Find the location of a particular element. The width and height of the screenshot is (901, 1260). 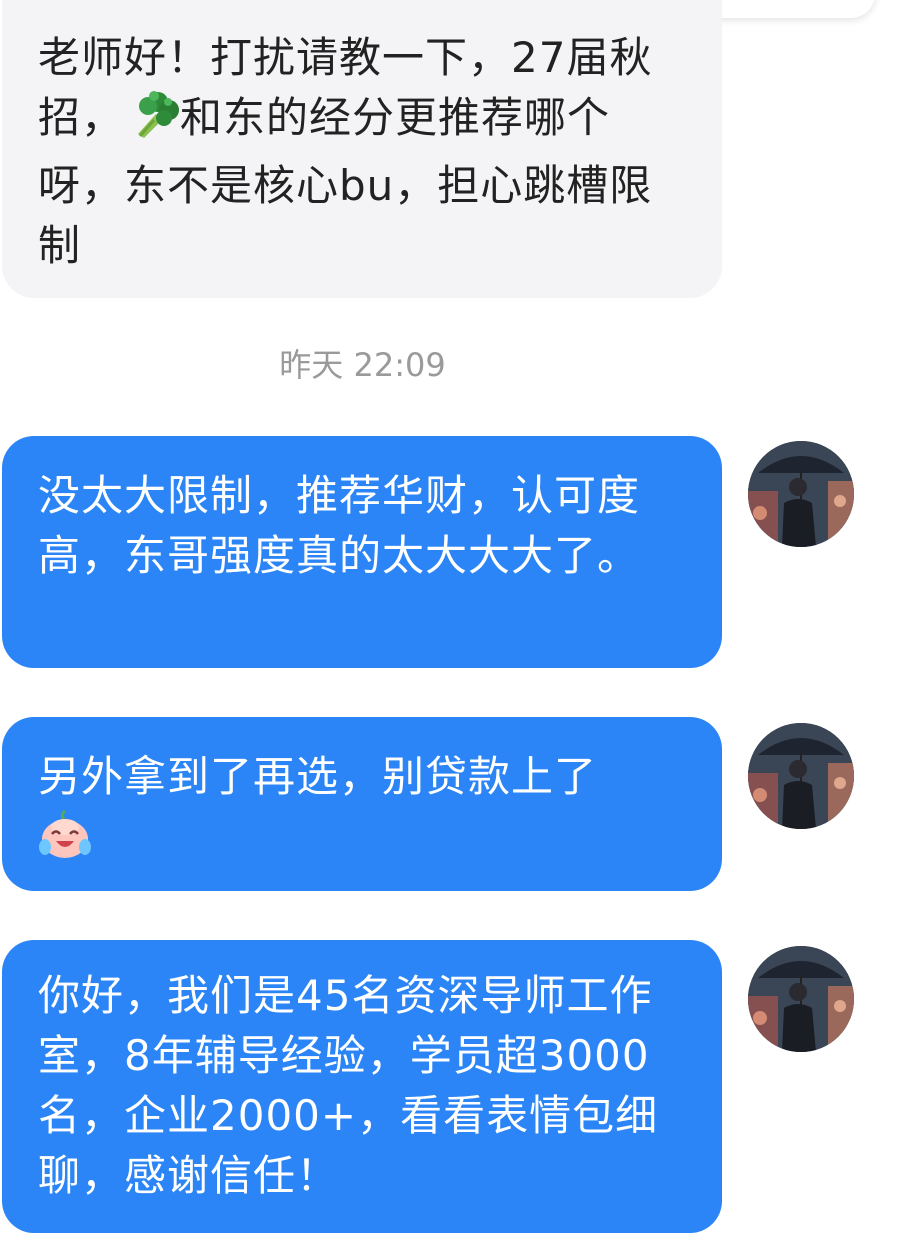

outgoing-message-text-1: 没太大限制，推荐华财，认可度高，东哥强度真的太大大大了。 is located at coordinates (339, 525).